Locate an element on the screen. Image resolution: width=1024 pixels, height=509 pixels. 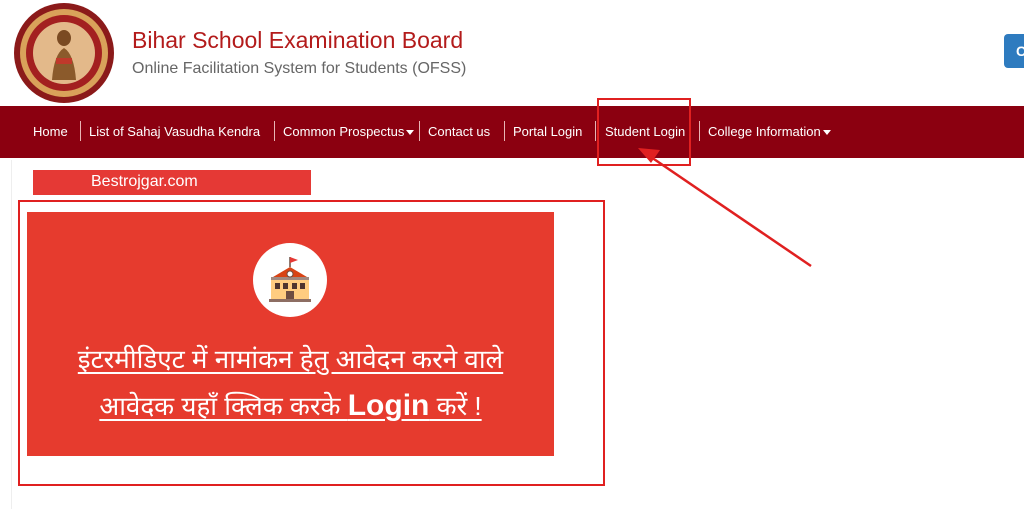
student-login-highlight-box is located at coordinates (644, 132).